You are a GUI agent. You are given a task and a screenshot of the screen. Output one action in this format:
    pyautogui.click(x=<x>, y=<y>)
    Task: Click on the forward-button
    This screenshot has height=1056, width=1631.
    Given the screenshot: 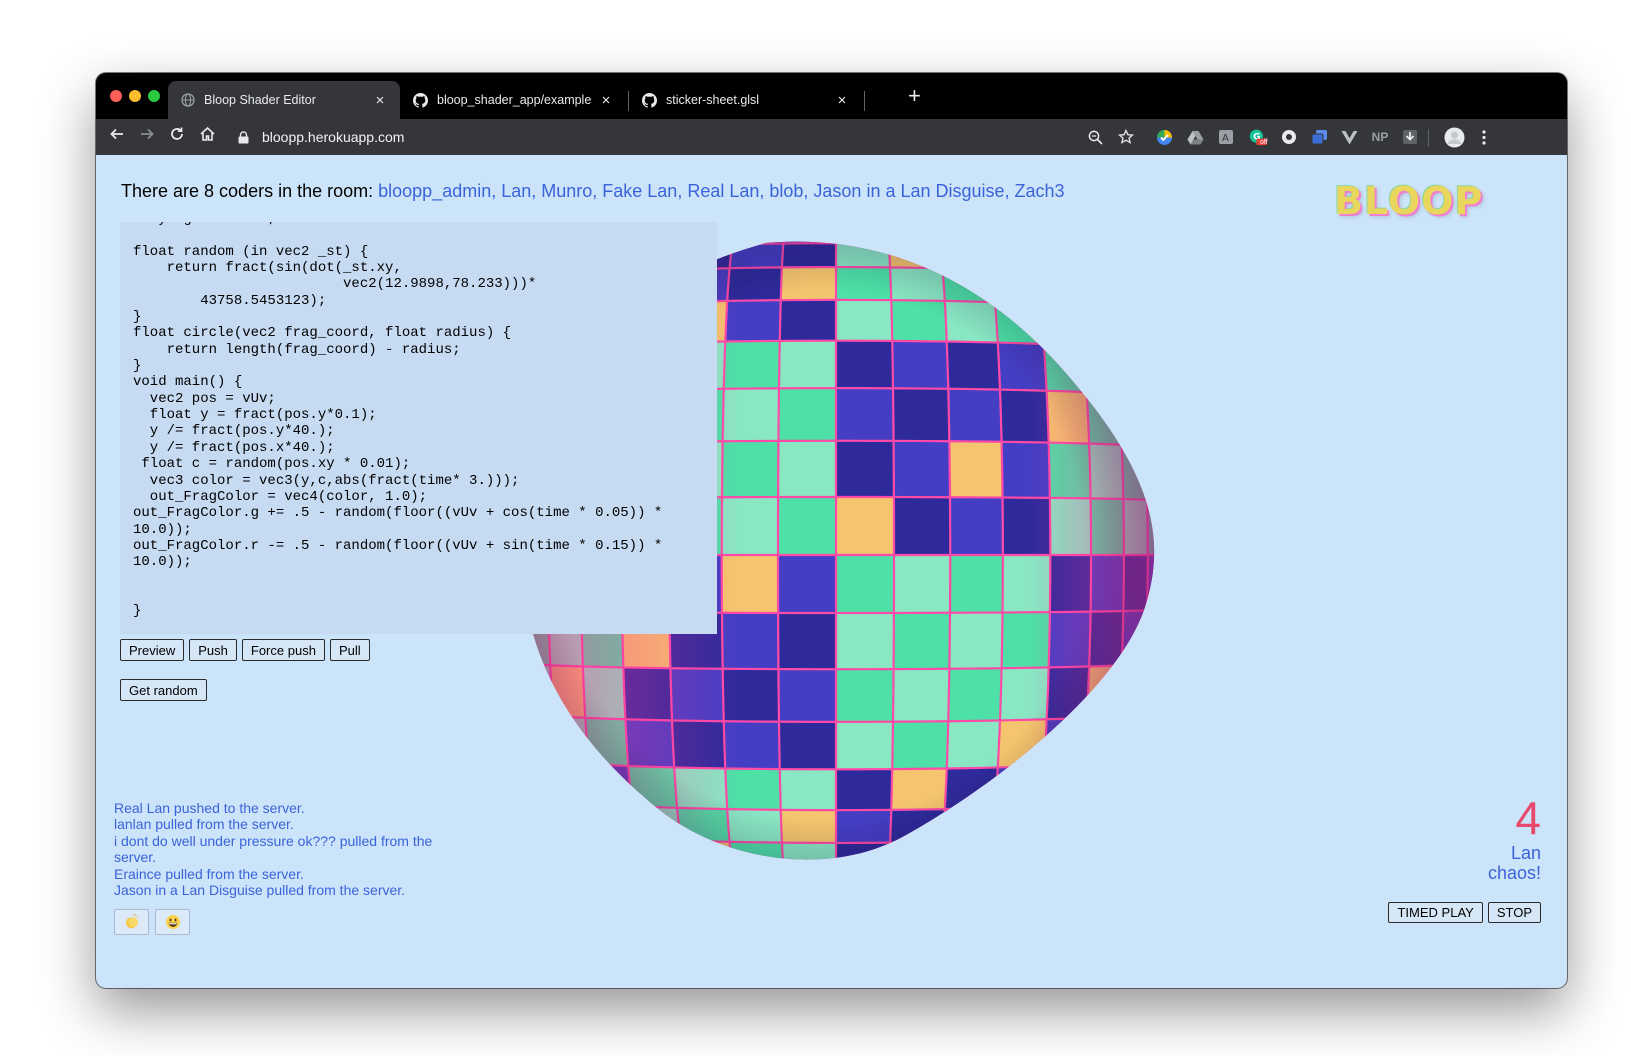 What is the action you would take?
    pyautogui.click(x=147, y=137)
    